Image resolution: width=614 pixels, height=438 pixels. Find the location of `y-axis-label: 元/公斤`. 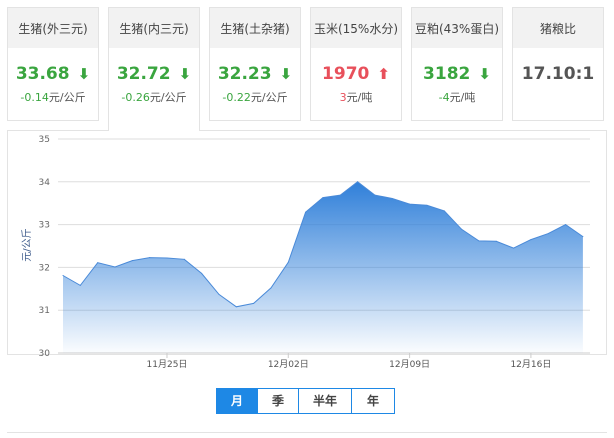

y-axis-label: 元/公斤 is located at coordinates (27, 244).